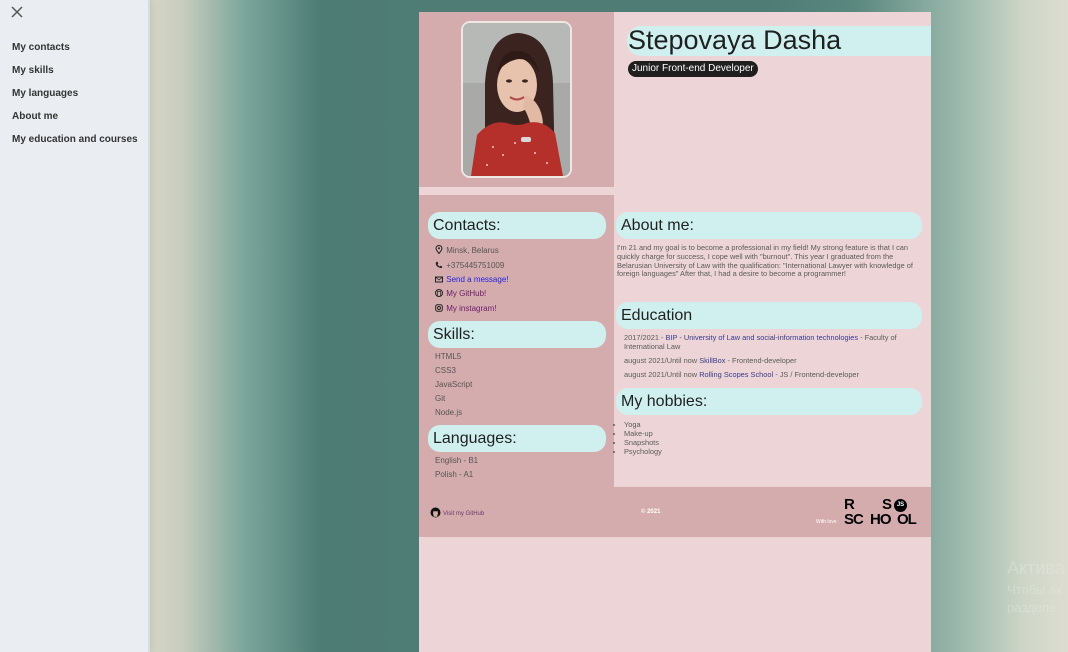  I want to click on skill-item: Git, so click(440, 398).